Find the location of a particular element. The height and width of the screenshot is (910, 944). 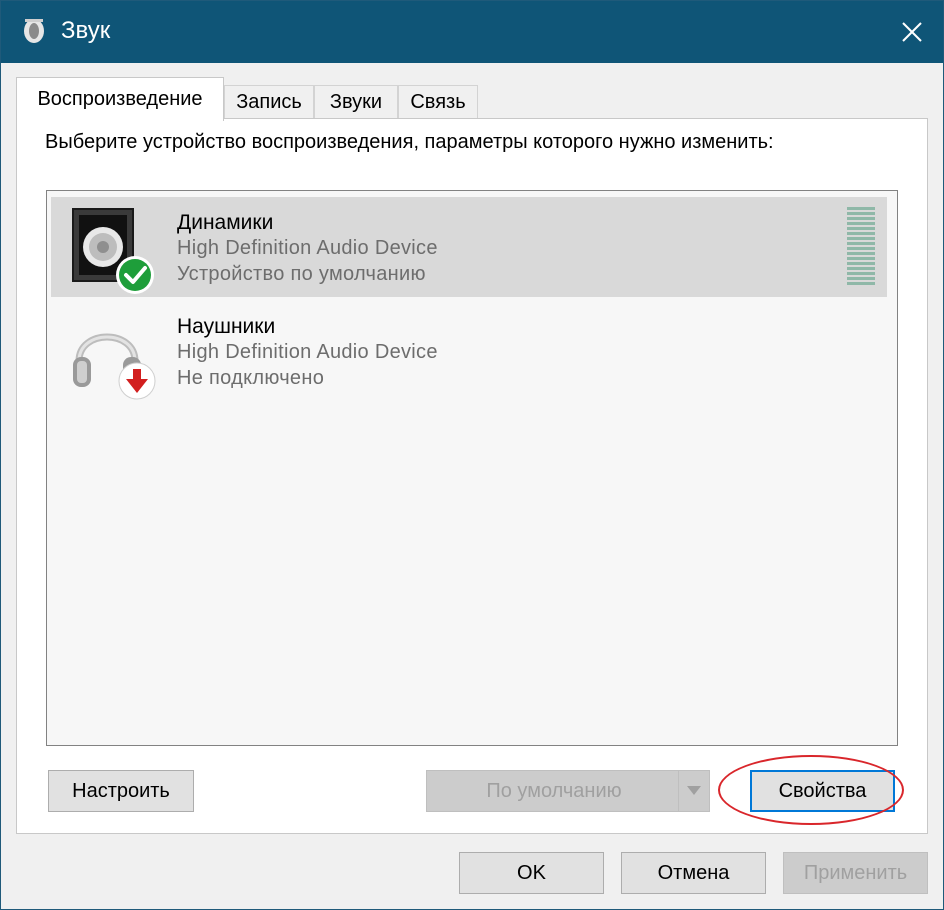

down-arrow-badge-icon is located at coordinates (137, 381).